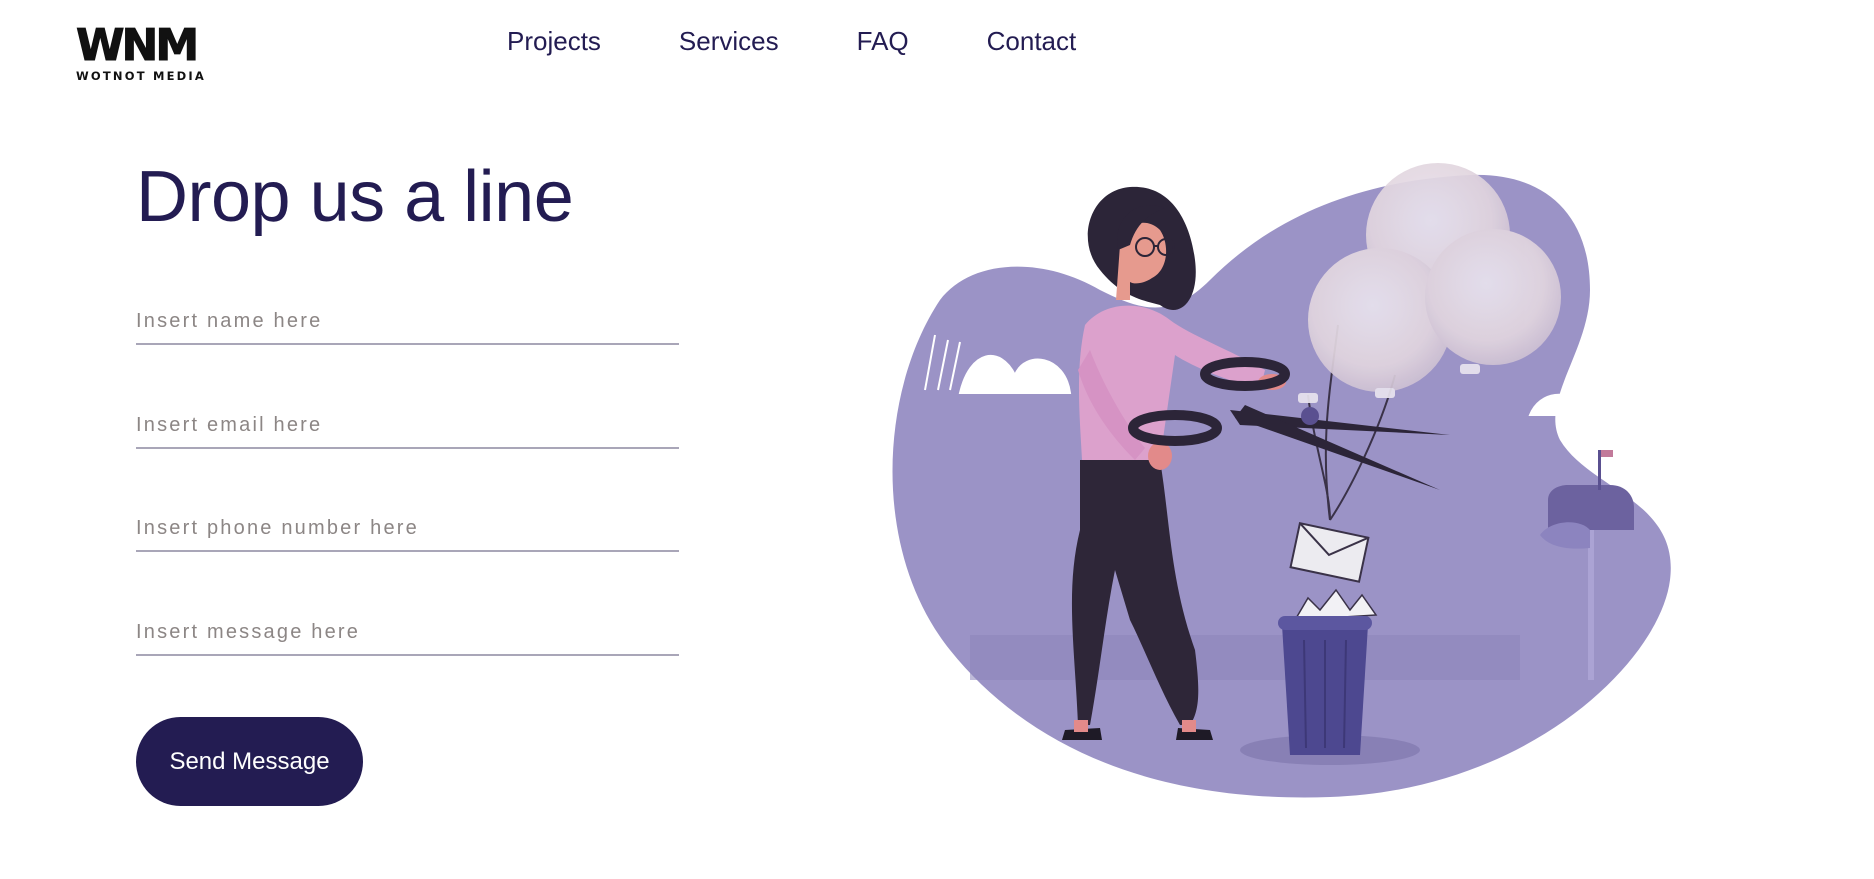 The image size is (1874, 879). Describe the element at coordinates (1245, 657) in the screenshot. I see `ground-shadow` at that location.